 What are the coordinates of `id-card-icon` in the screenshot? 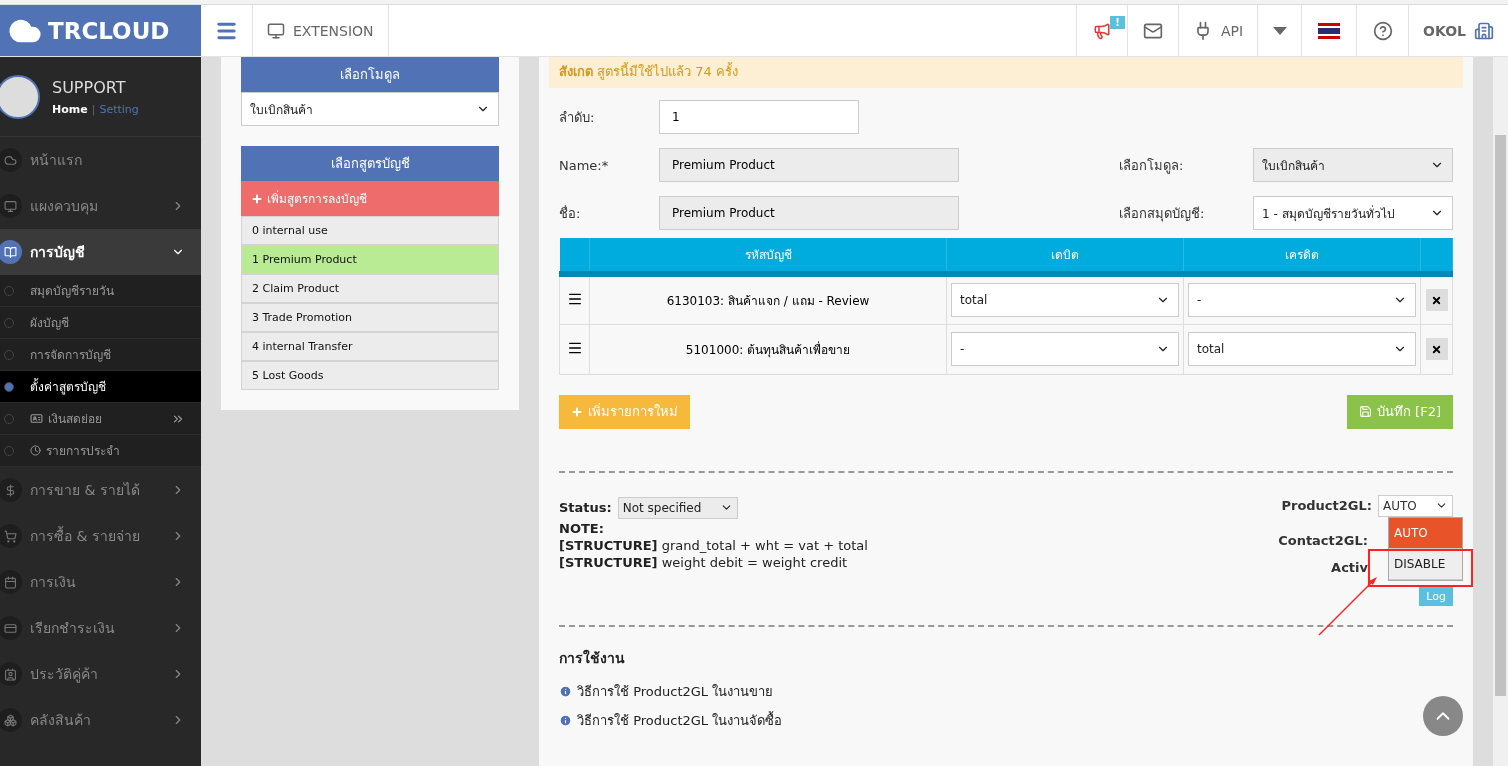 It's located at (36, 418).